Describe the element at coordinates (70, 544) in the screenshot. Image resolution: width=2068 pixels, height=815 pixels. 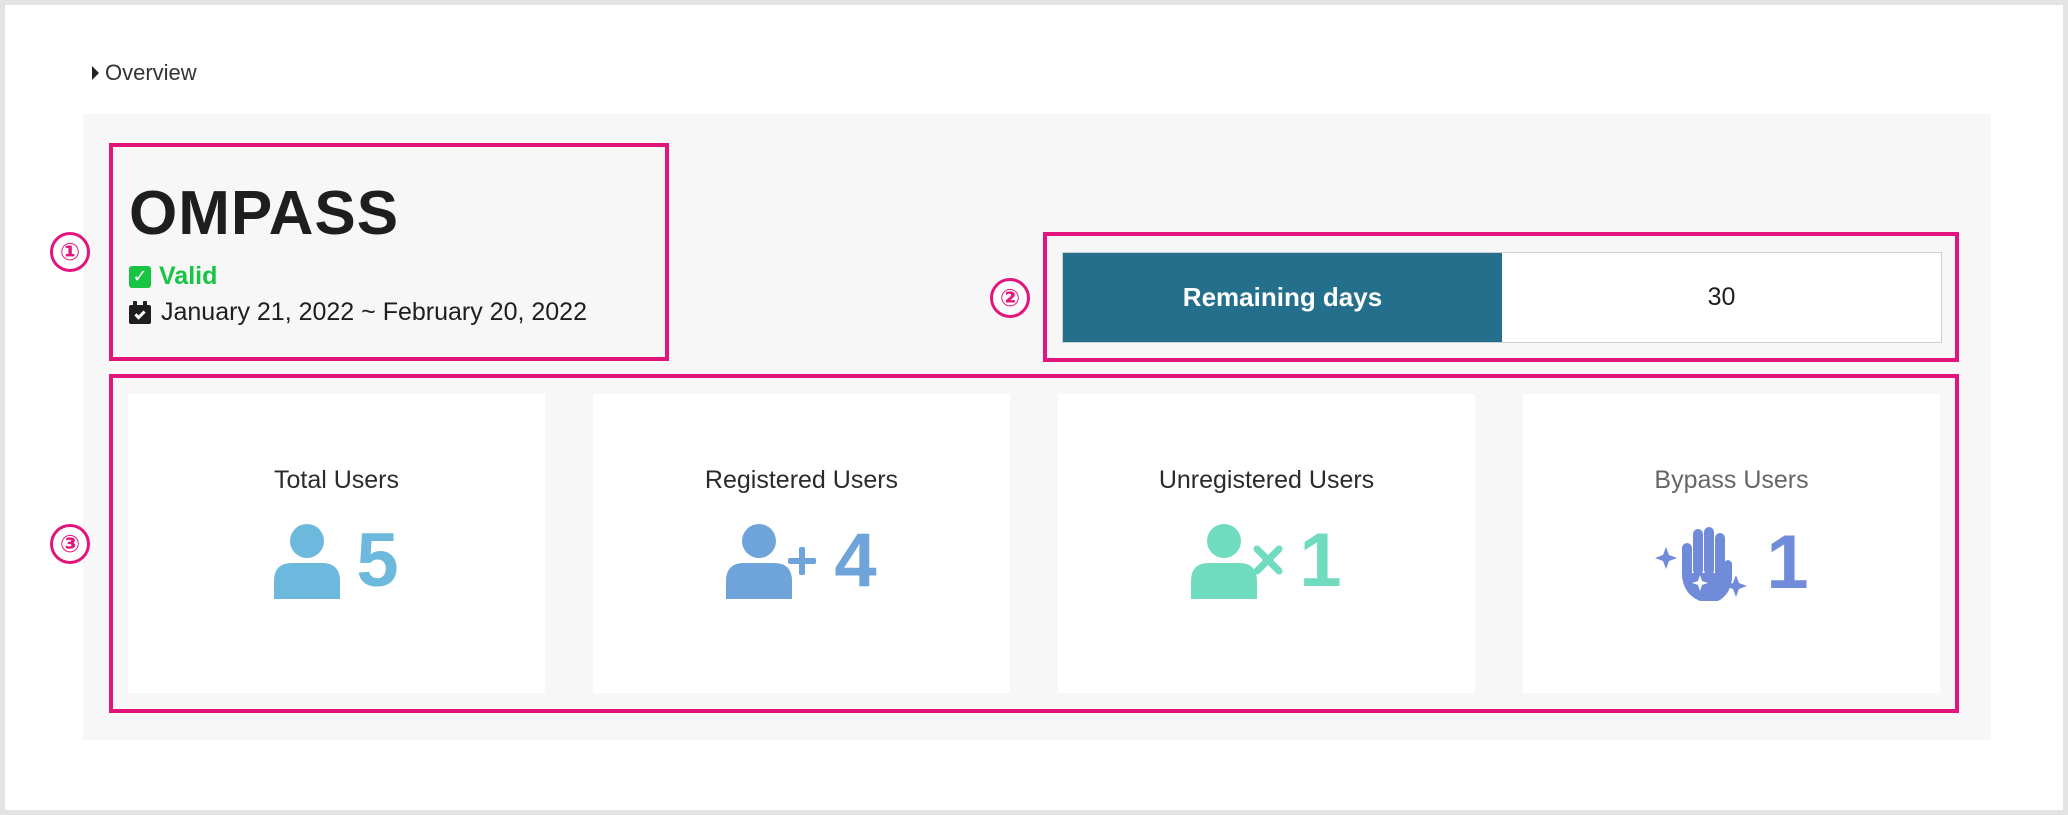
I see `marker-3: ③` at that location.